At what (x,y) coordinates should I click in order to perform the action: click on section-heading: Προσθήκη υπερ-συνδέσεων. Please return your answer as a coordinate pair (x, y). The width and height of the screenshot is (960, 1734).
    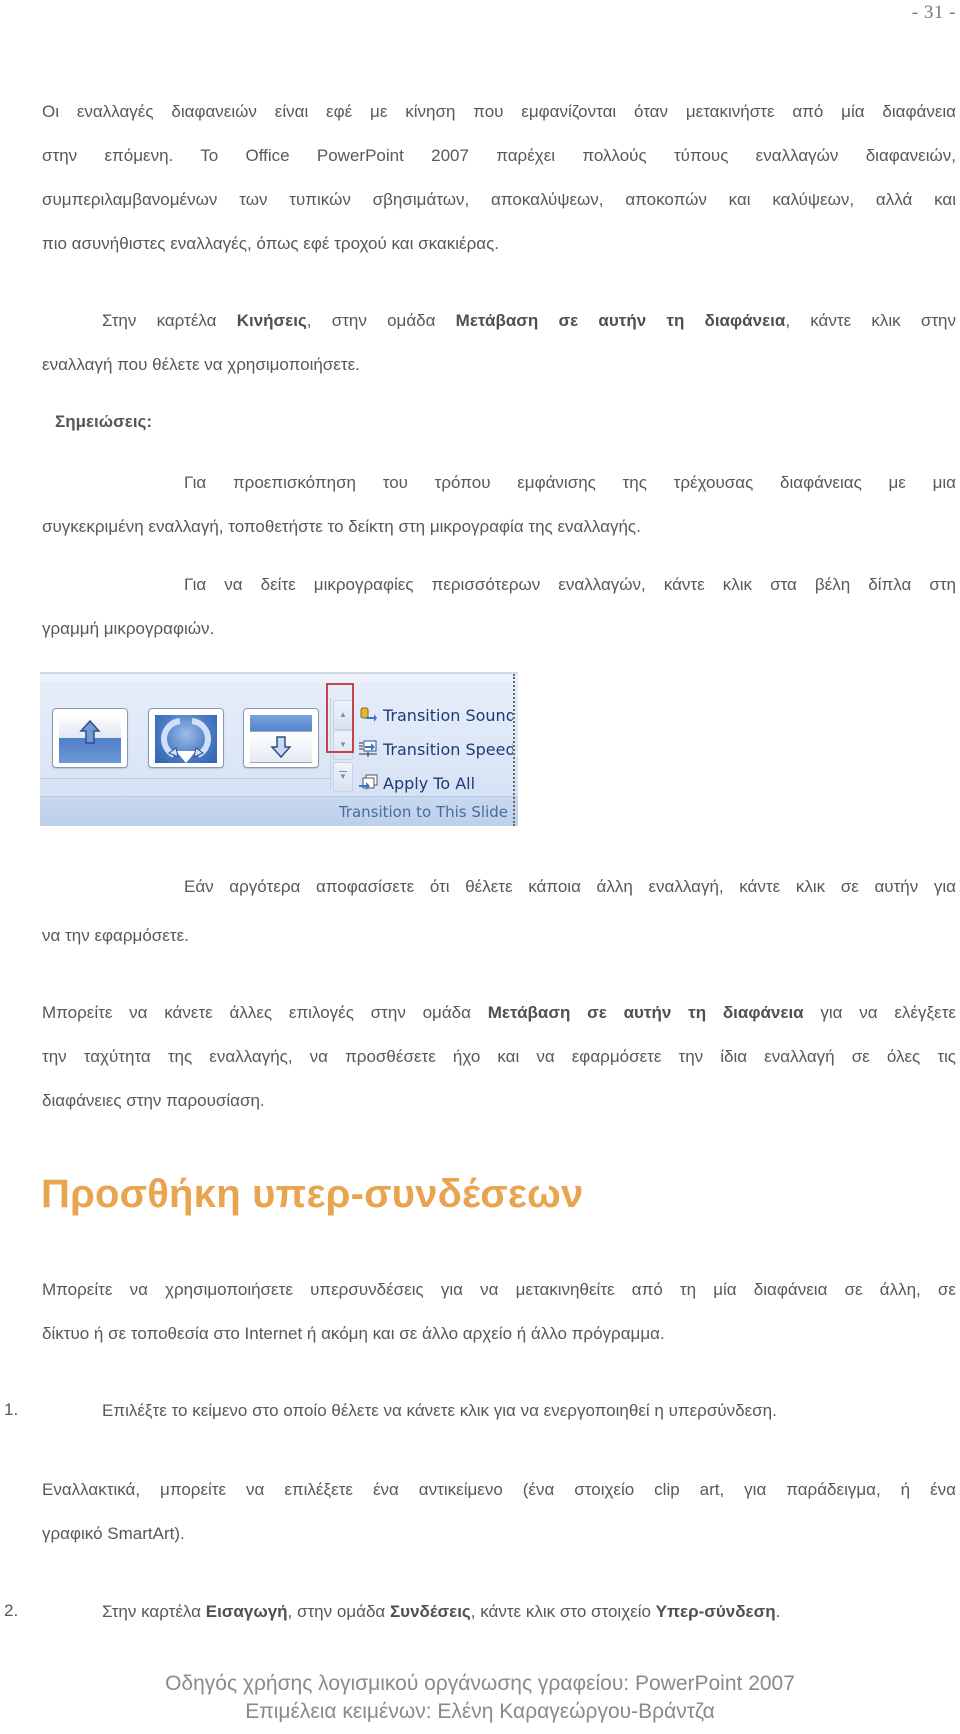
    Looking at the image, I should click on (312, 1194).